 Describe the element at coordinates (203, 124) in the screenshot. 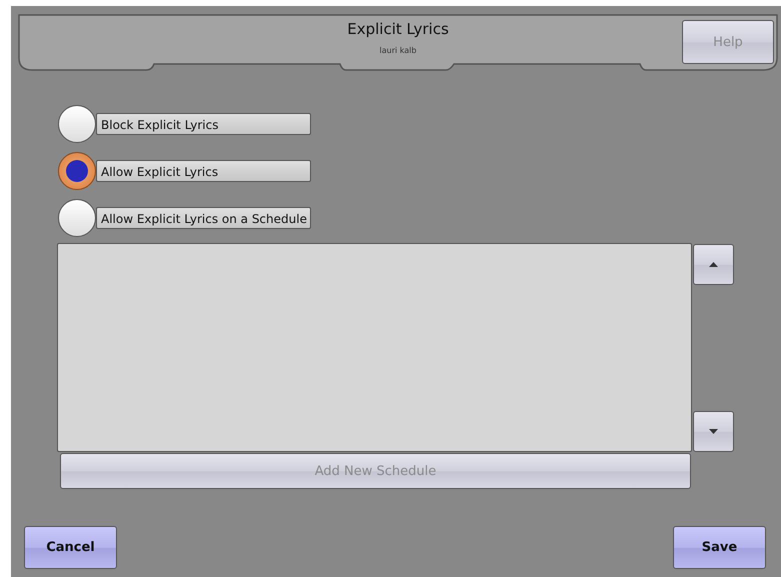

I see `option-label: Block Explicit Lyrics` at that location.